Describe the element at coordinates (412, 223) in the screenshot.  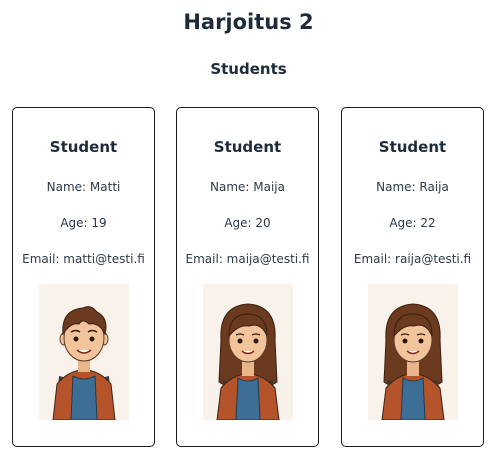
I see `student-age: Age: 22` at that location.